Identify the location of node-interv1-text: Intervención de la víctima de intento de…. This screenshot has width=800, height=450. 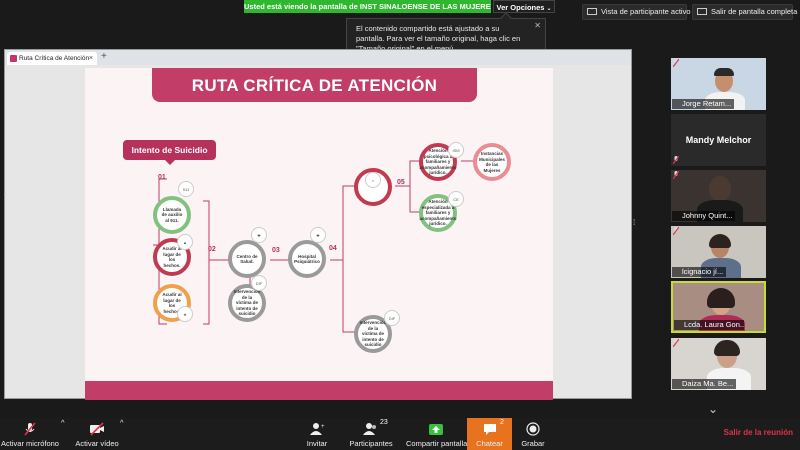
(247, 303).